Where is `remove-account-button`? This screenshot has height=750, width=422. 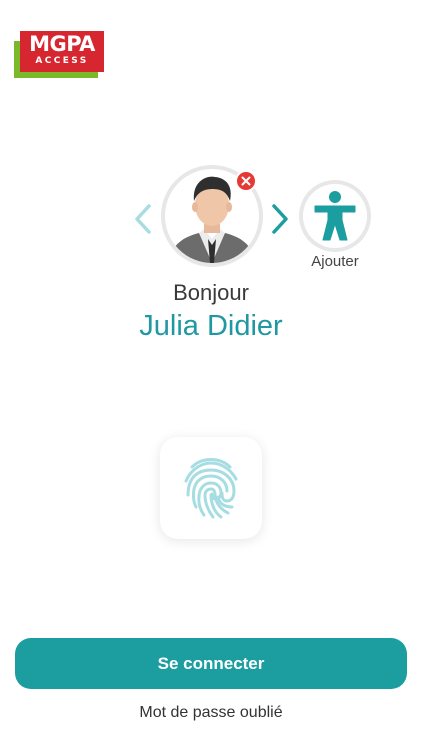 remove-account-button is located at coordinates (246, 181).